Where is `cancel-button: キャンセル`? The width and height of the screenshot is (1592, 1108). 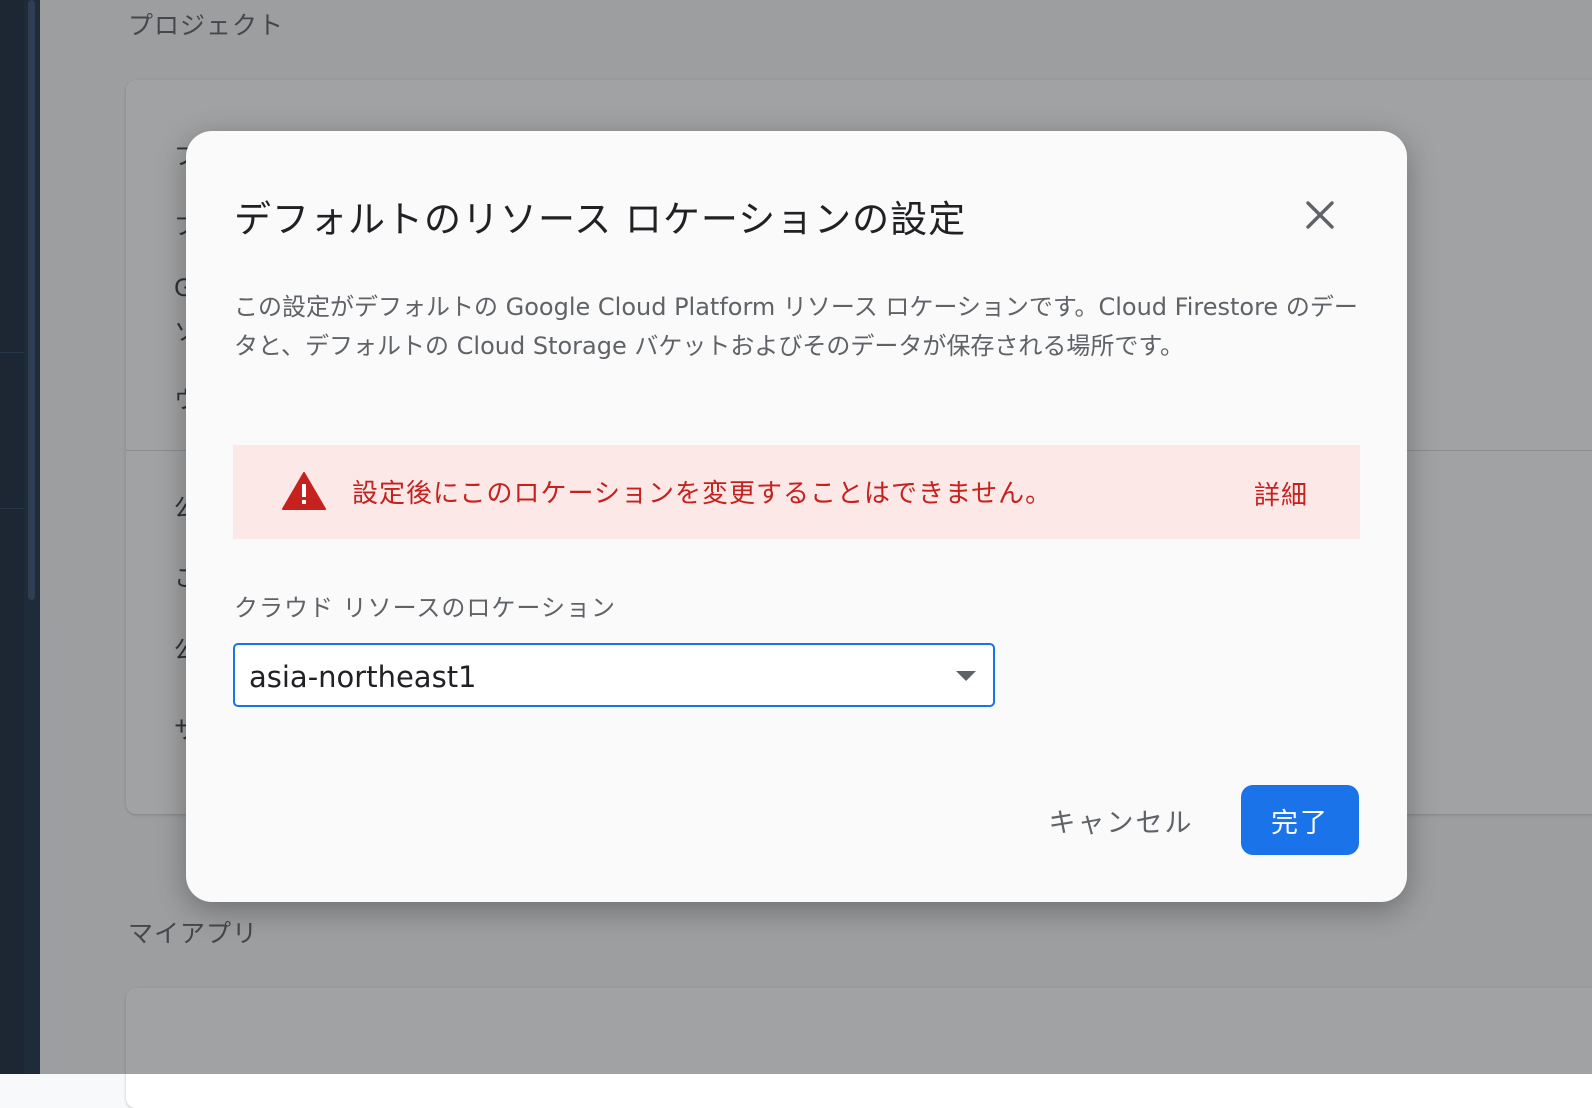
cancel-button: キャンセル is located at coordinates (1121, 820).